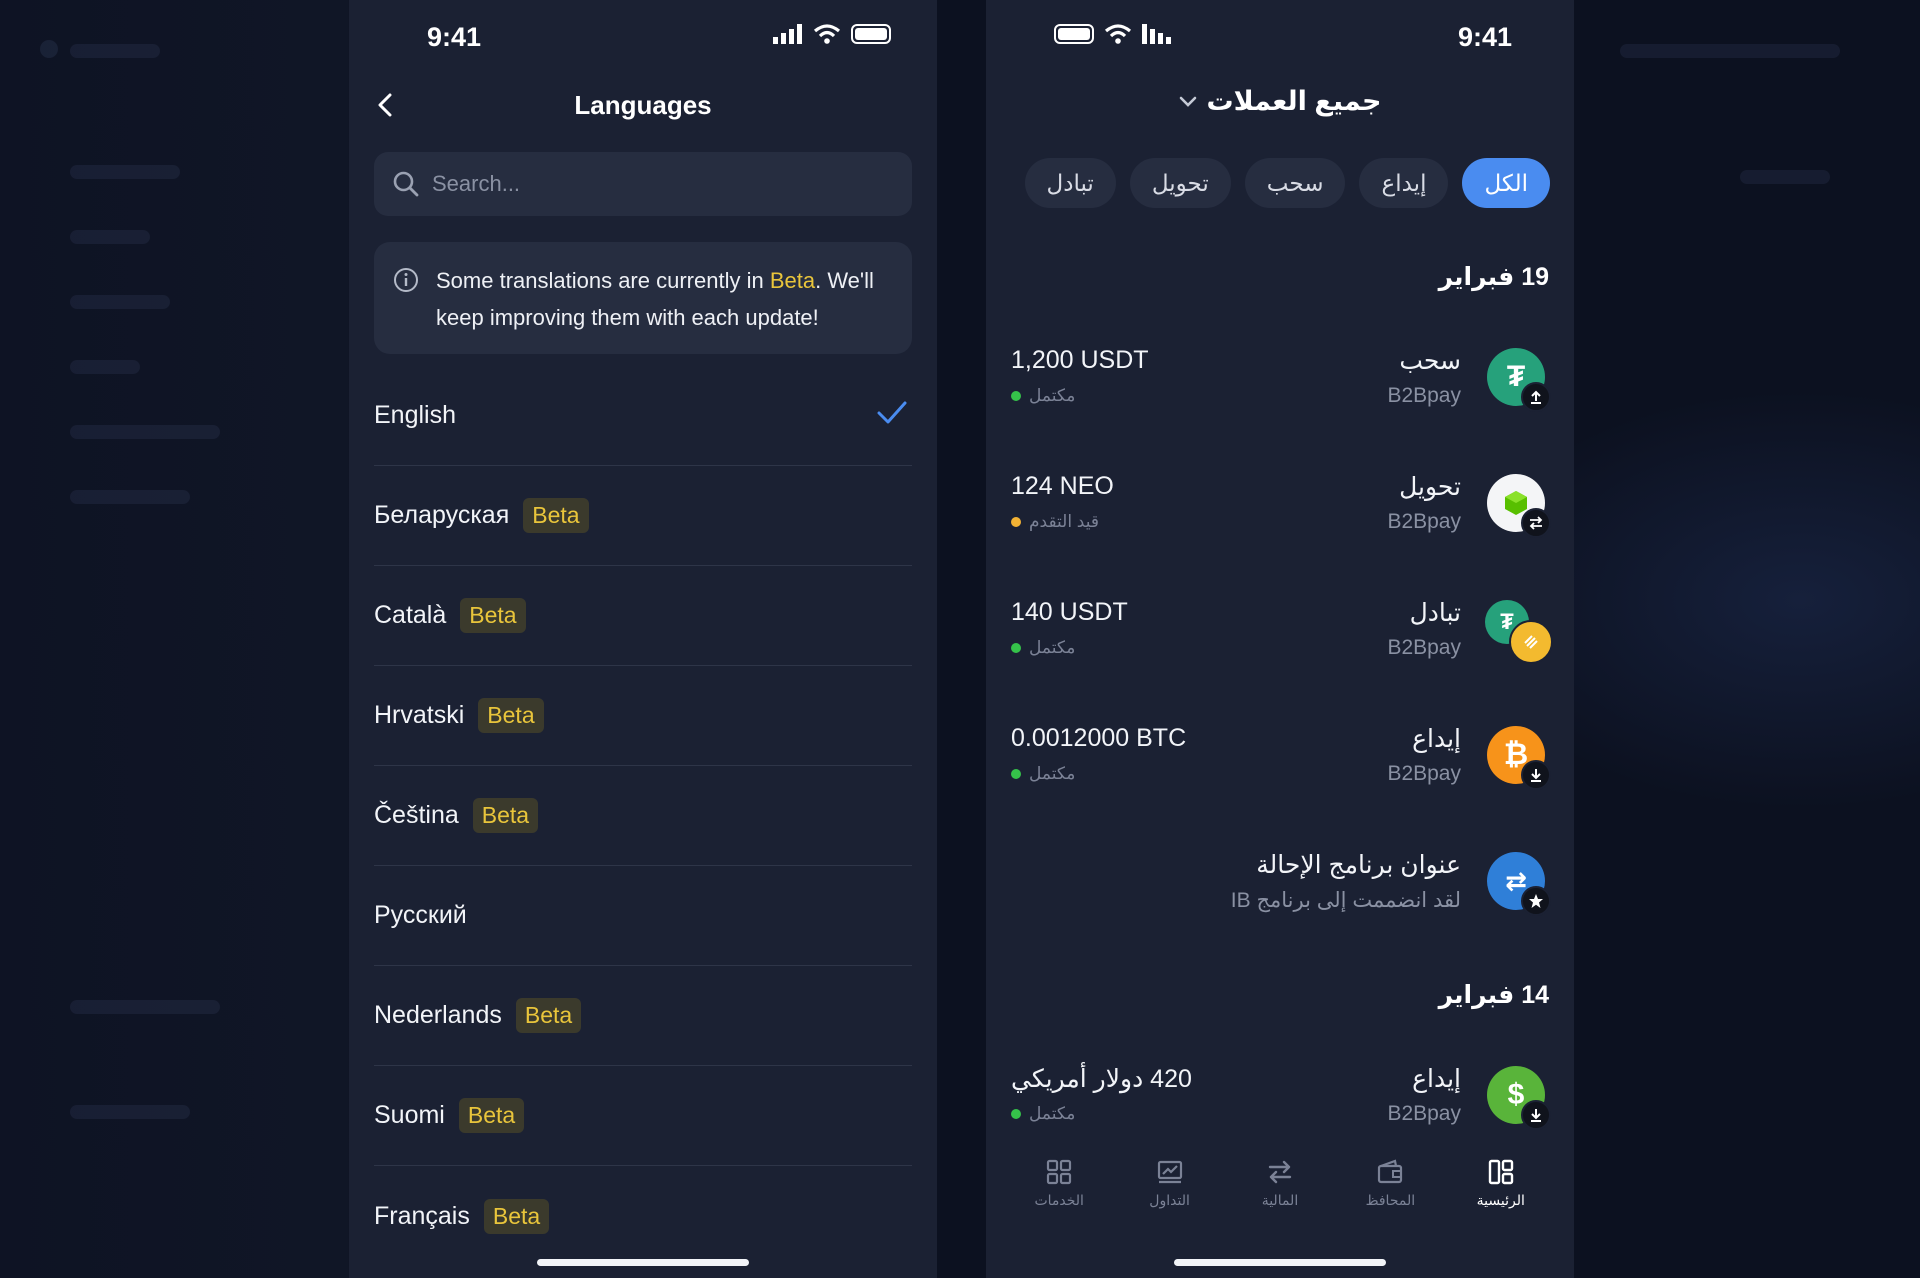 The width and height of the screenshot is (1920, 1278). Describe the element at coordinates (1280, 101) in the screenshot. I see `currency-selector: جميع العملات` at that location.